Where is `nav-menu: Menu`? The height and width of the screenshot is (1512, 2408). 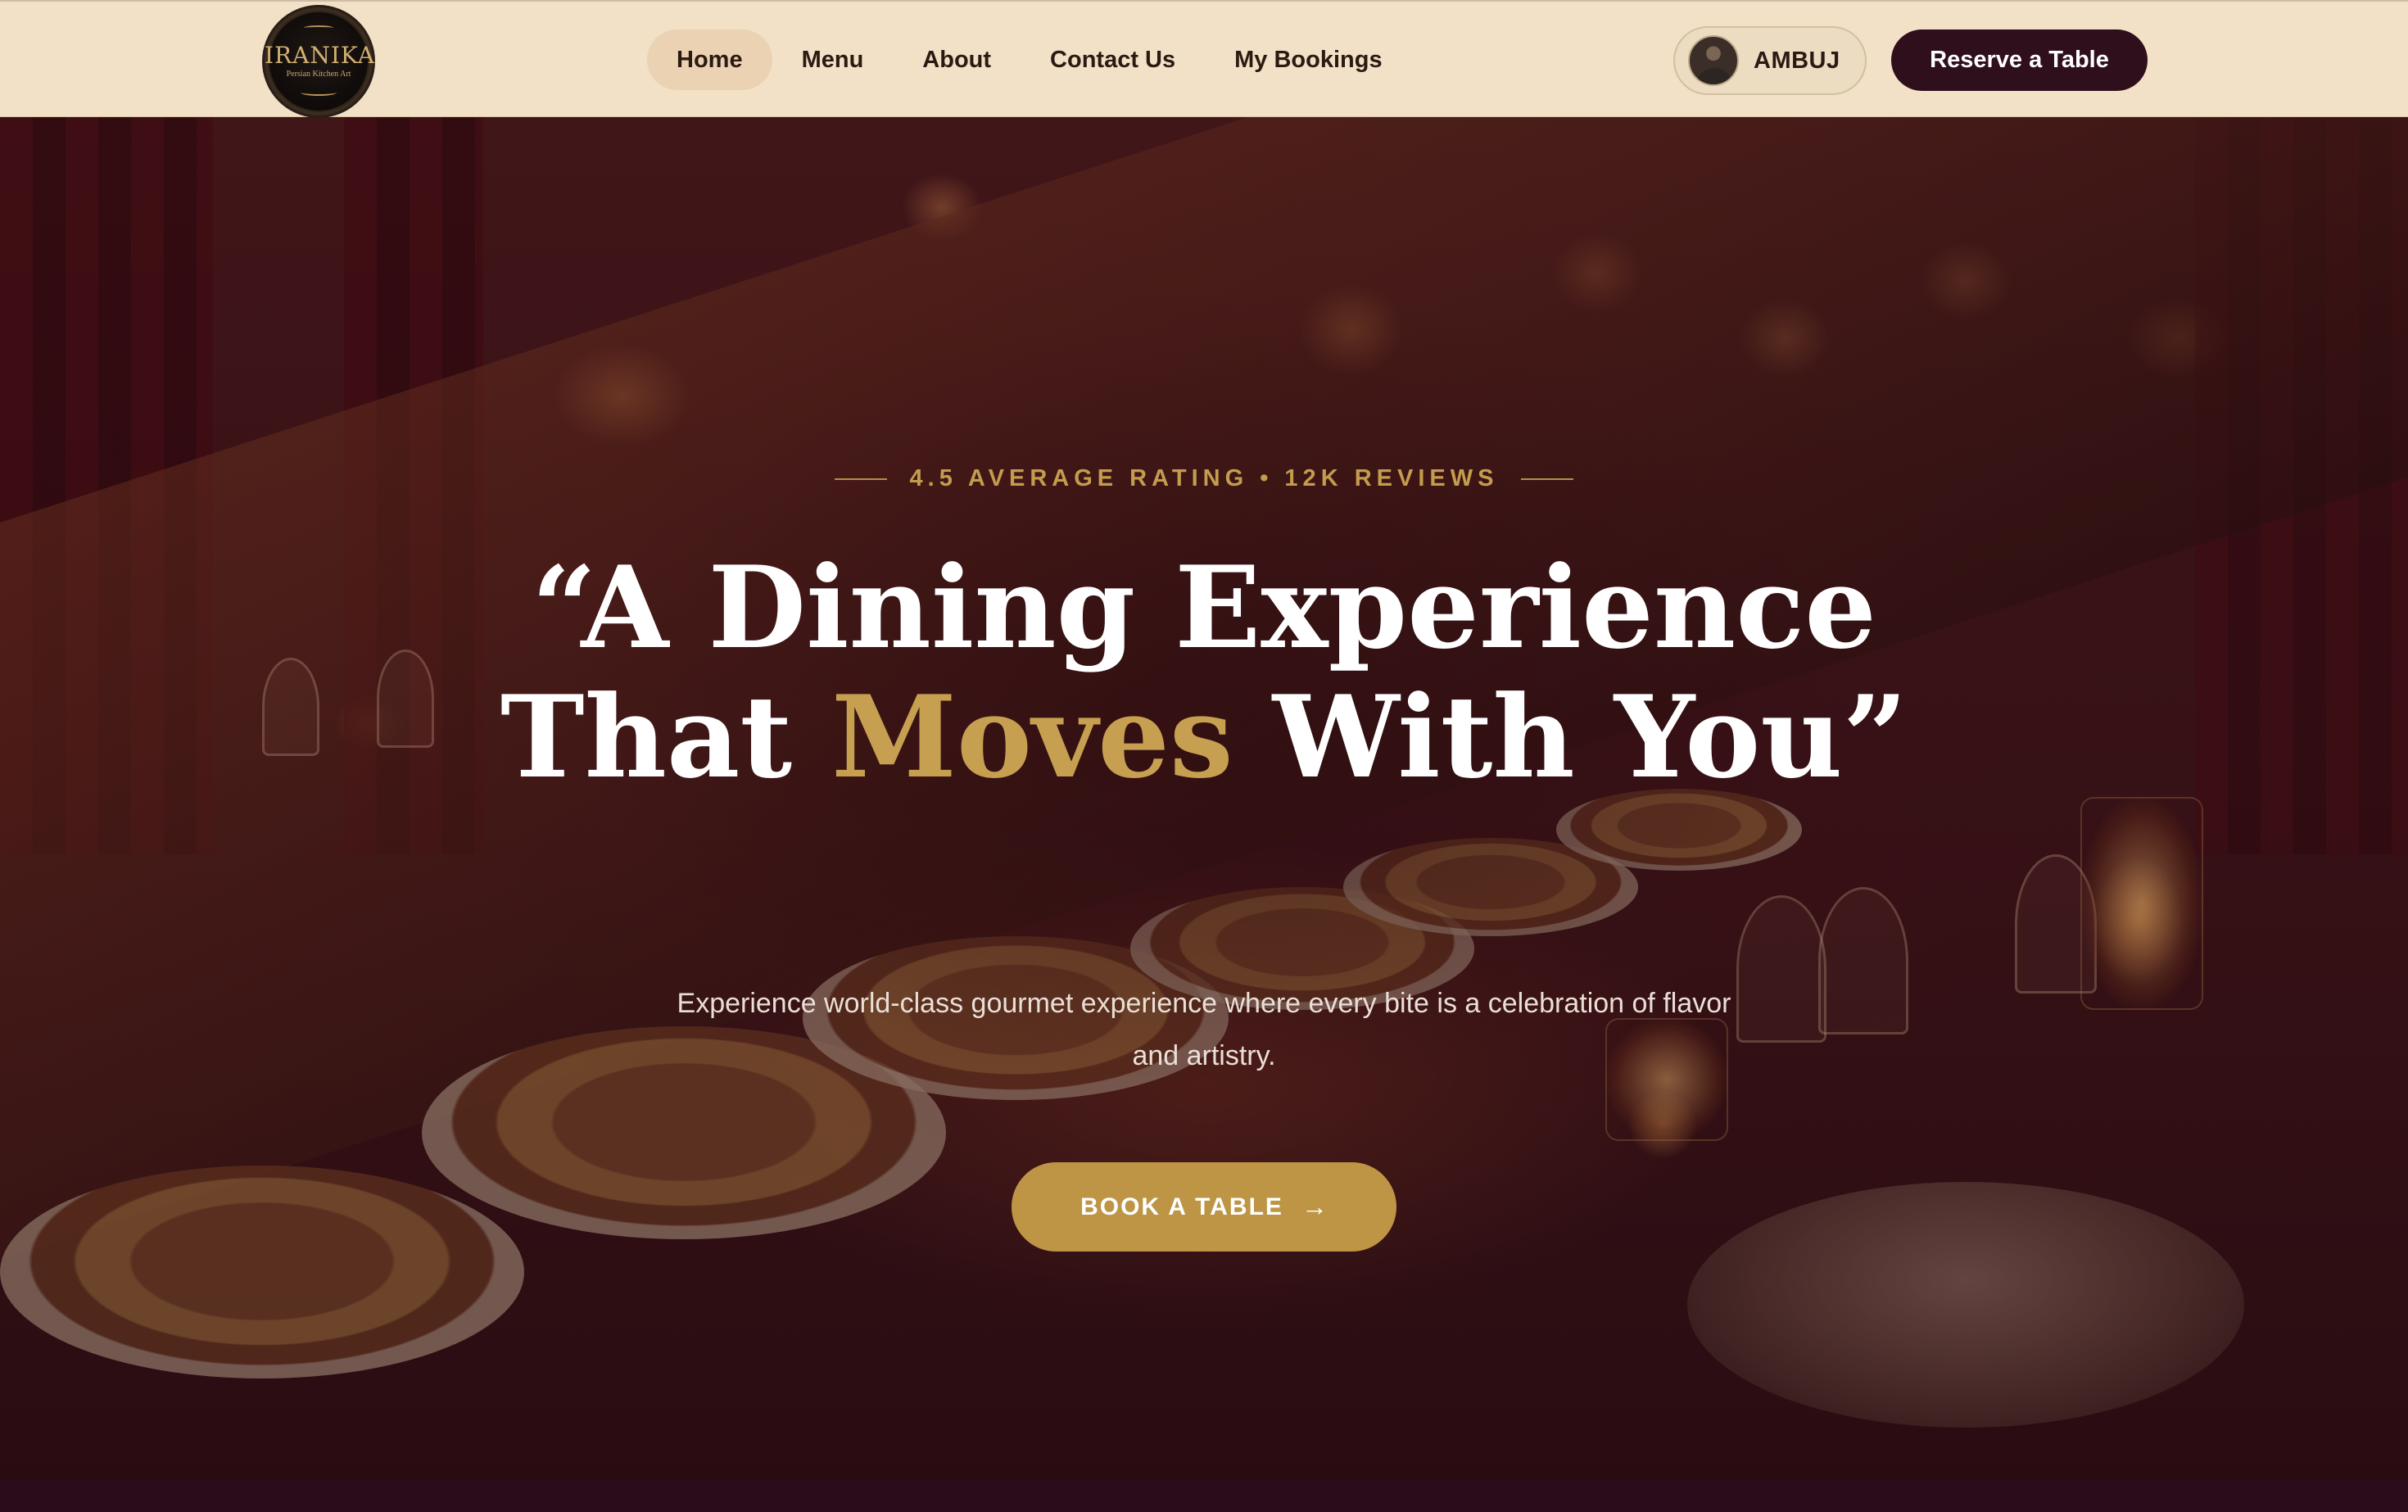 nav-menu: Menu is located at coordinates (833, 59).